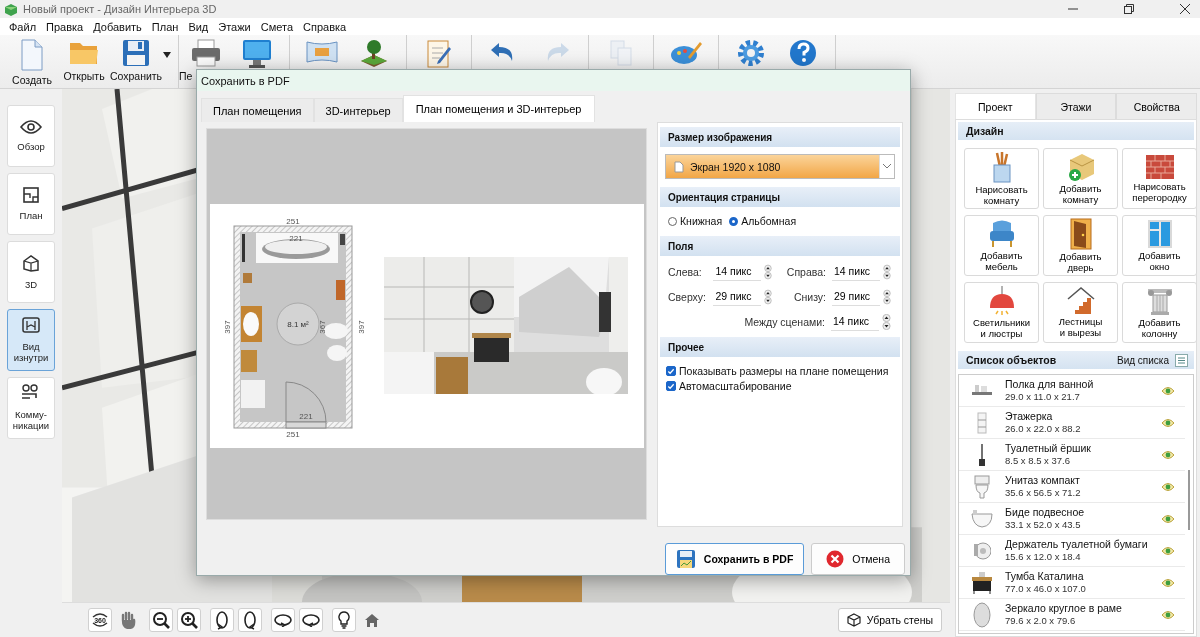 The width and height of the screenshot is (1200, 637). Describe the element at coordinates (995, 106) in the screenshot. I see `panel-tab: Проект` at that location.